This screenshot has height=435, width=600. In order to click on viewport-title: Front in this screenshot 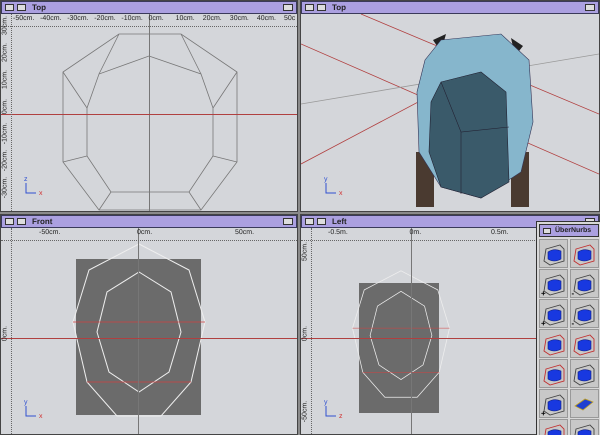, I will do `click(42, 222)`.